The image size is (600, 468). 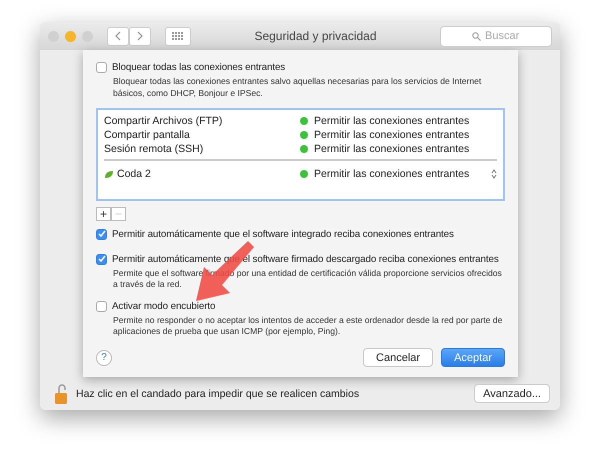 I want to click on list-item: Compartir Archivos (FTP), so click(x=202, y=121).